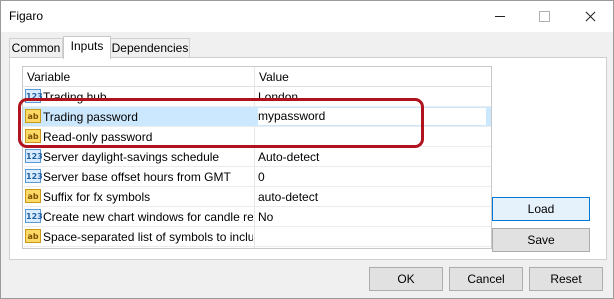 The image size is (614, 299). I want to click on row-name: Suffix for fx symbols, so click(97, 197).